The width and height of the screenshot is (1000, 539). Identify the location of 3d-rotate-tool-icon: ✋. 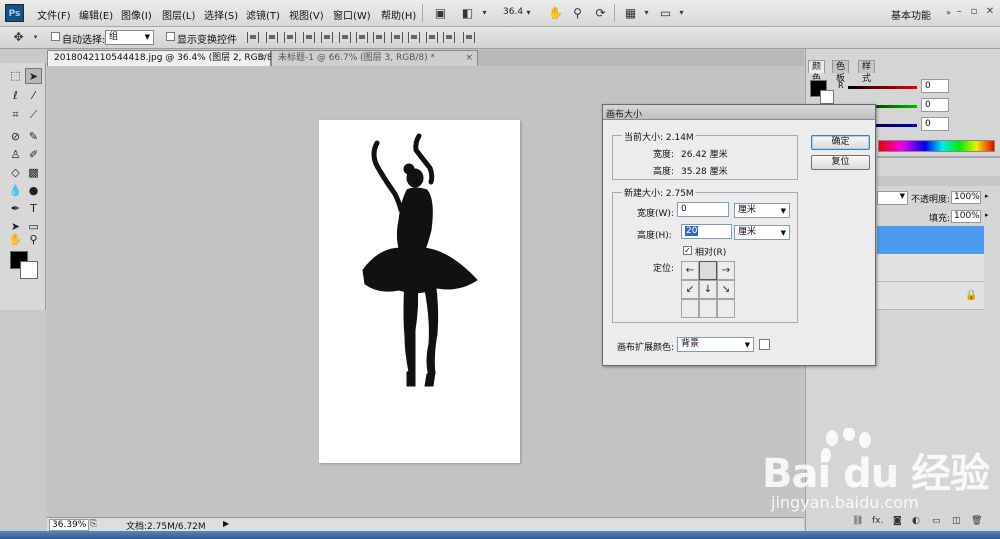
(15, 240).